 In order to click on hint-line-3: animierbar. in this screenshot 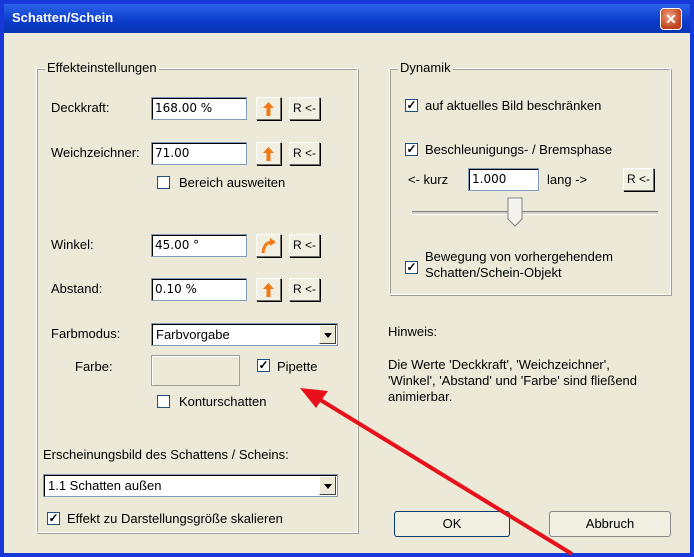, I will do `click(420, 396)`.